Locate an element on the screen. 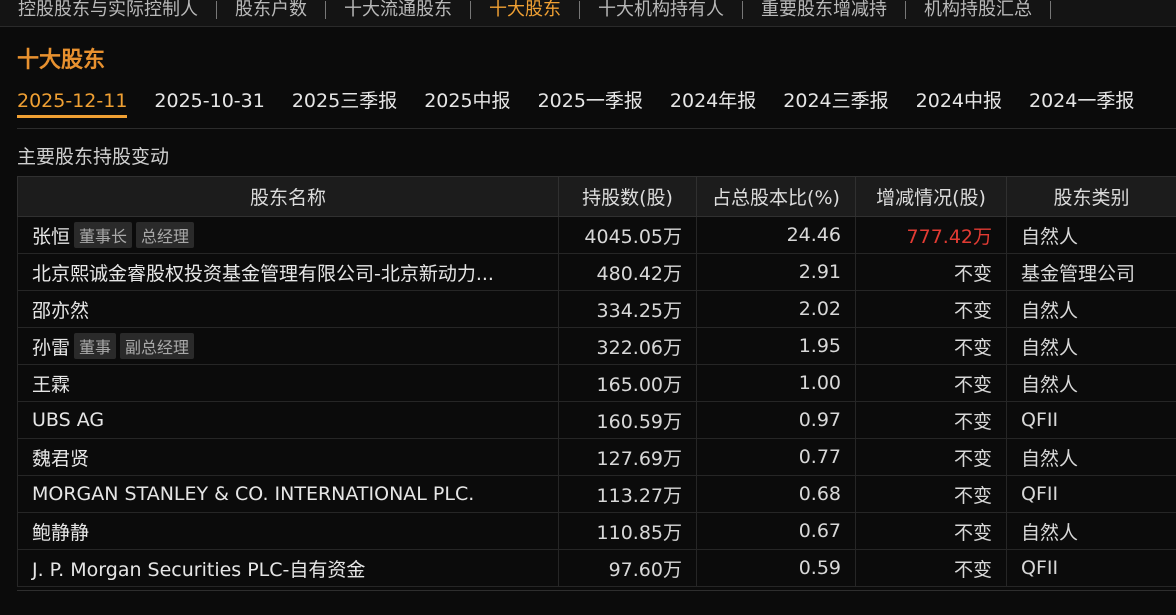  holder-name-cell: 王霖 is located at coordinates (288, 383).